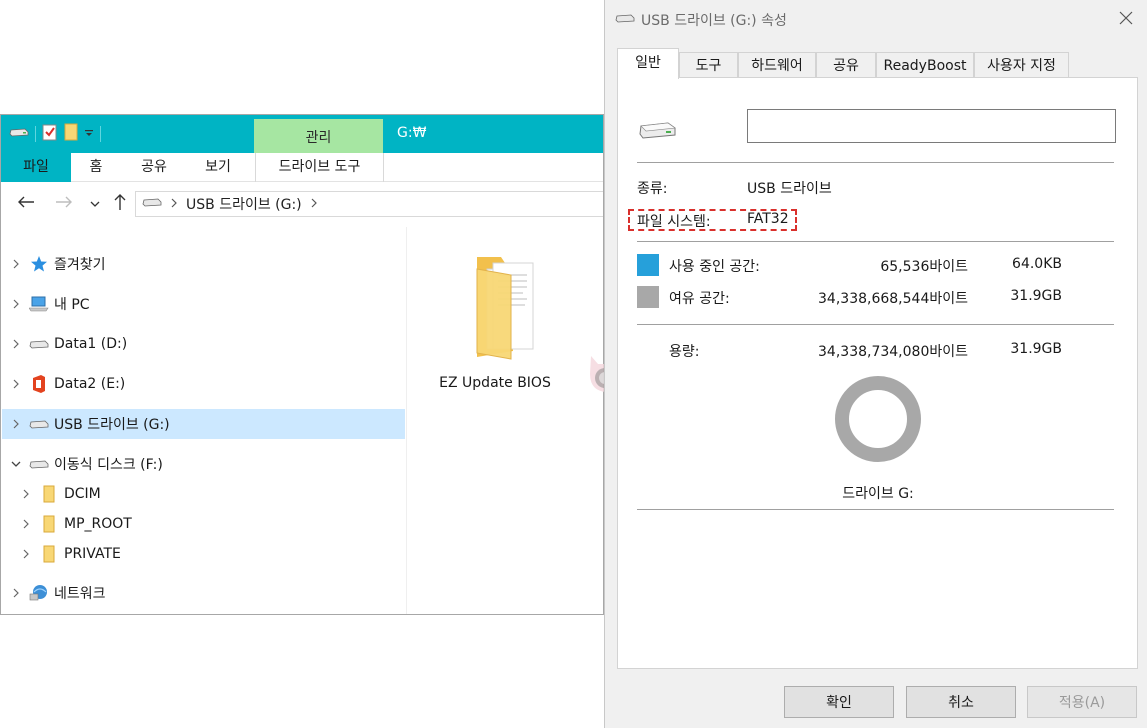 The image size is (1147, 728). I want to click on tab-view: 보기, so click(218, 167).